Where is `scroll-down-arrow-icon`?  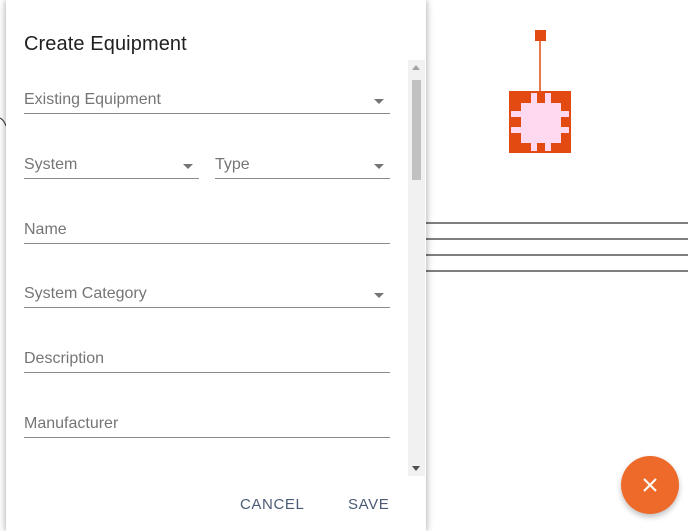
scroll-down-arrow-icon is located at coordinates (416, 468).